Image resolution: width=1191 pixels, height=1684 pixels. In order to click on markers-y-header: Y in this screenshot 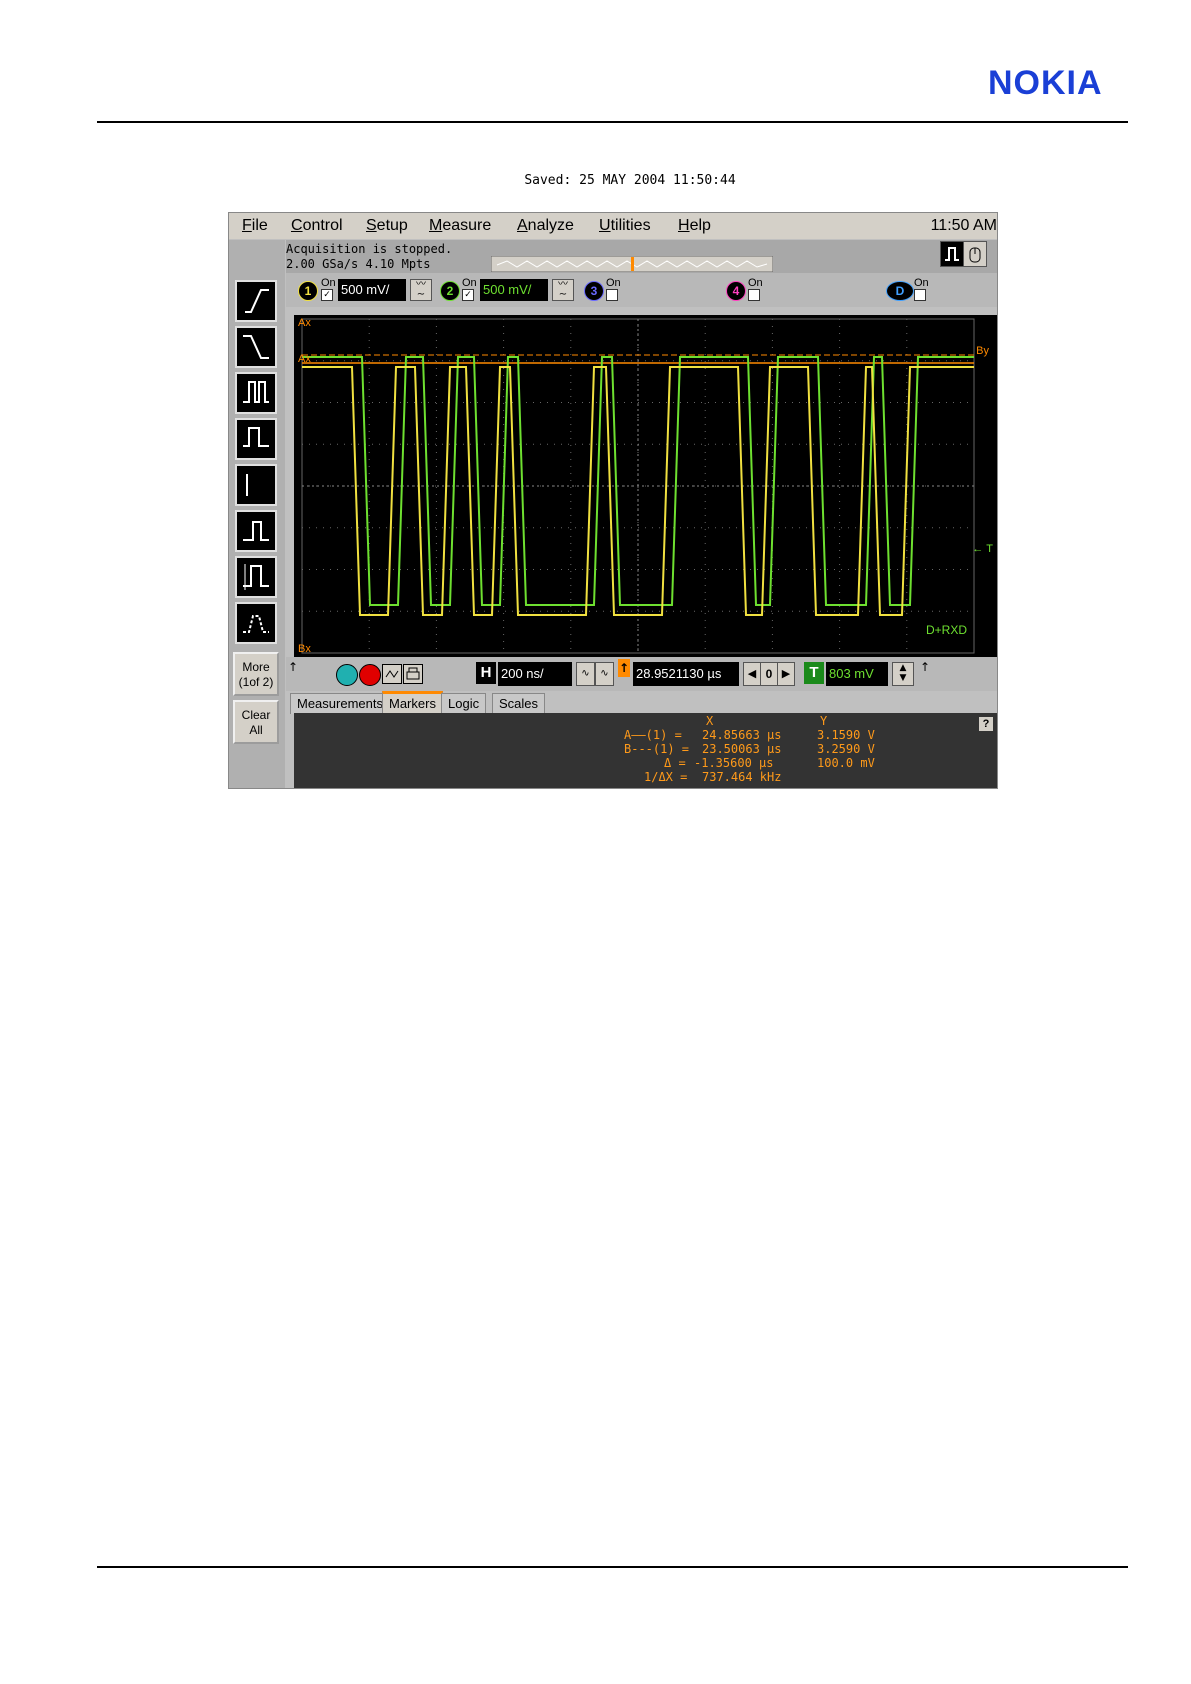, I will do `click(824, 721)`.